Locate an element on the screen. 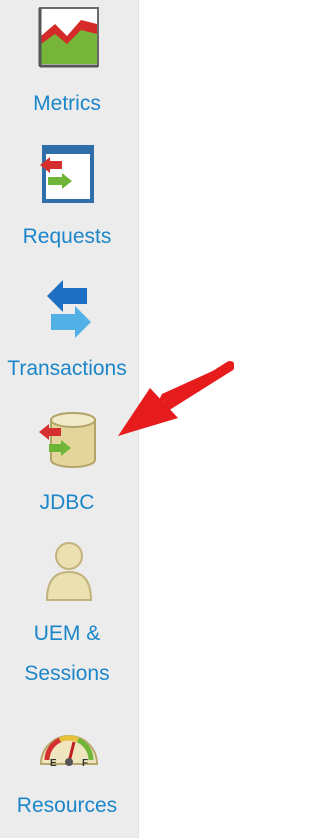  sidebar-item-label-line2: Sessions is located at coordinates (67, 673).